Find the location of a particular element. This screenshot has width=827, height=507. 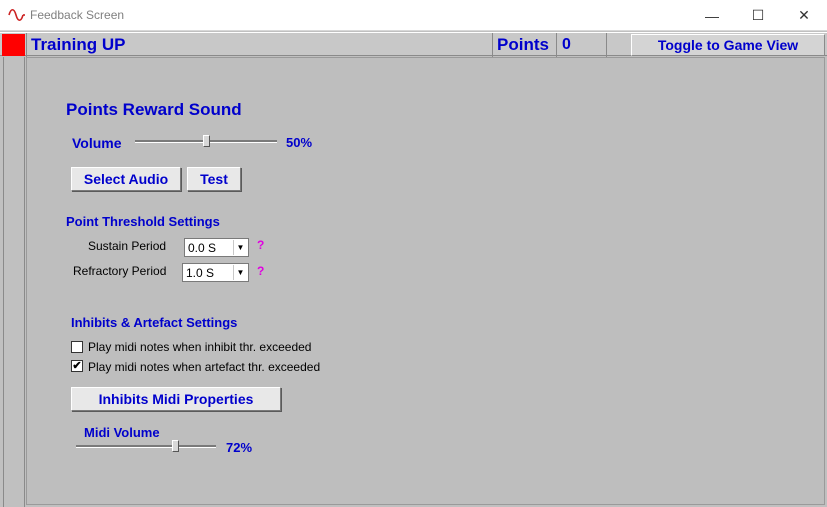

midi-volume-slider is located at coordinates (146, 447).